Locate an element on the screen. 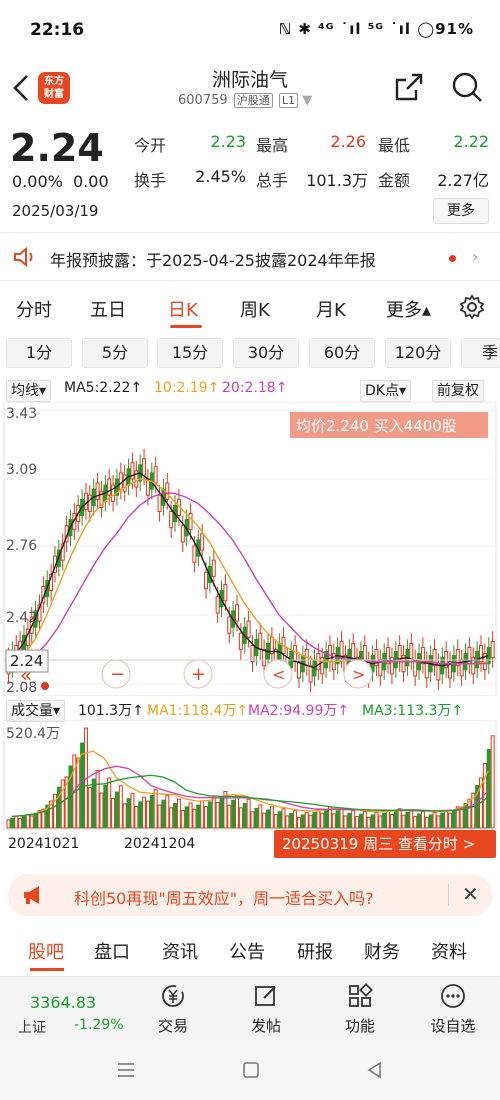  tab-research: 研报 is located at coordinates (315, 951).